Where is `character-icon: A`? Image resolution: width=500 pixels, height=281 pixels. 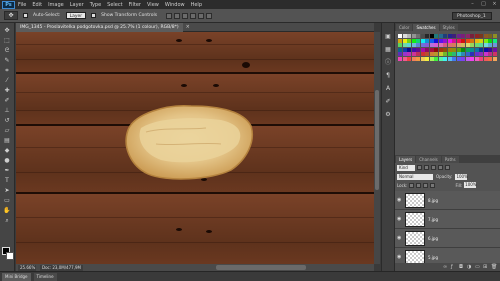 character-icon: A is located at coordinates (388, 89).